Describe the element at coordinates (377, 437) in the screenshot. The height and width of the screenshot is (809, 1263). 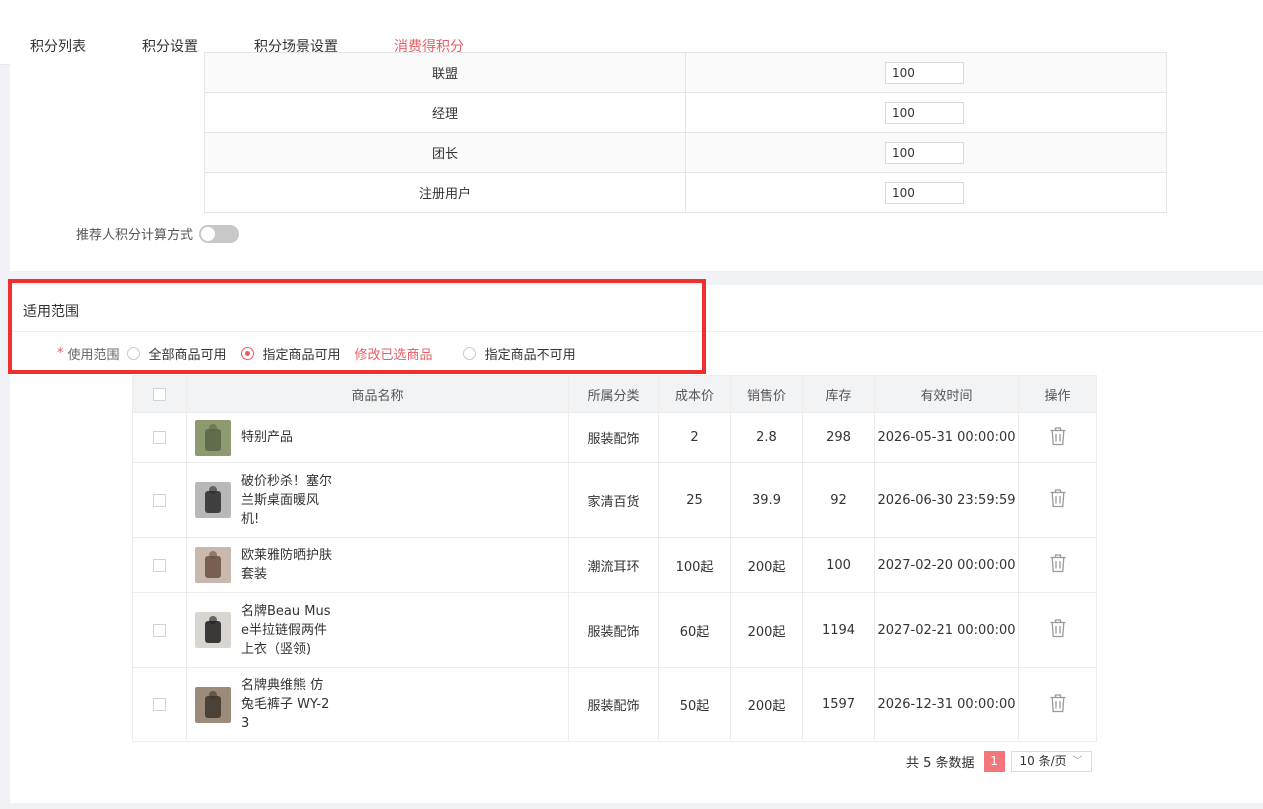
I see `product-cell: 特别产品` at that location.